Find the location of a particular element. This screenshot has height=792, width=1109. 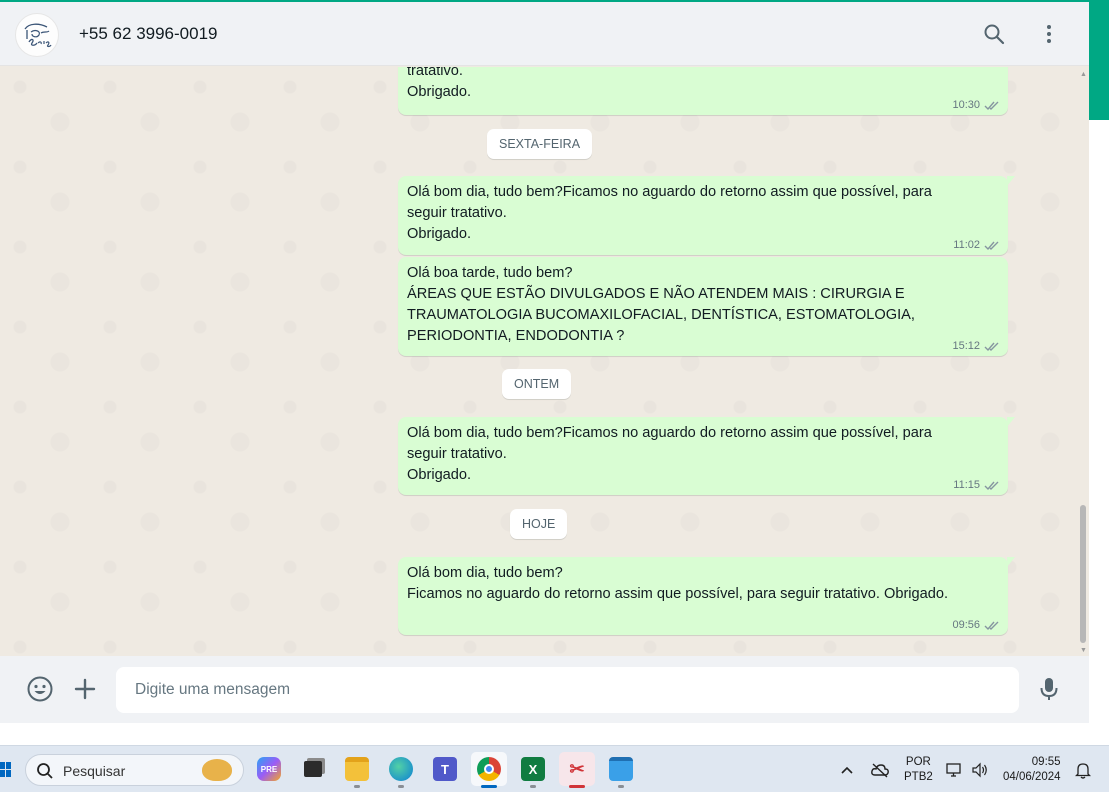

message-meta: 11:02 is located at coordinates (976, 245).